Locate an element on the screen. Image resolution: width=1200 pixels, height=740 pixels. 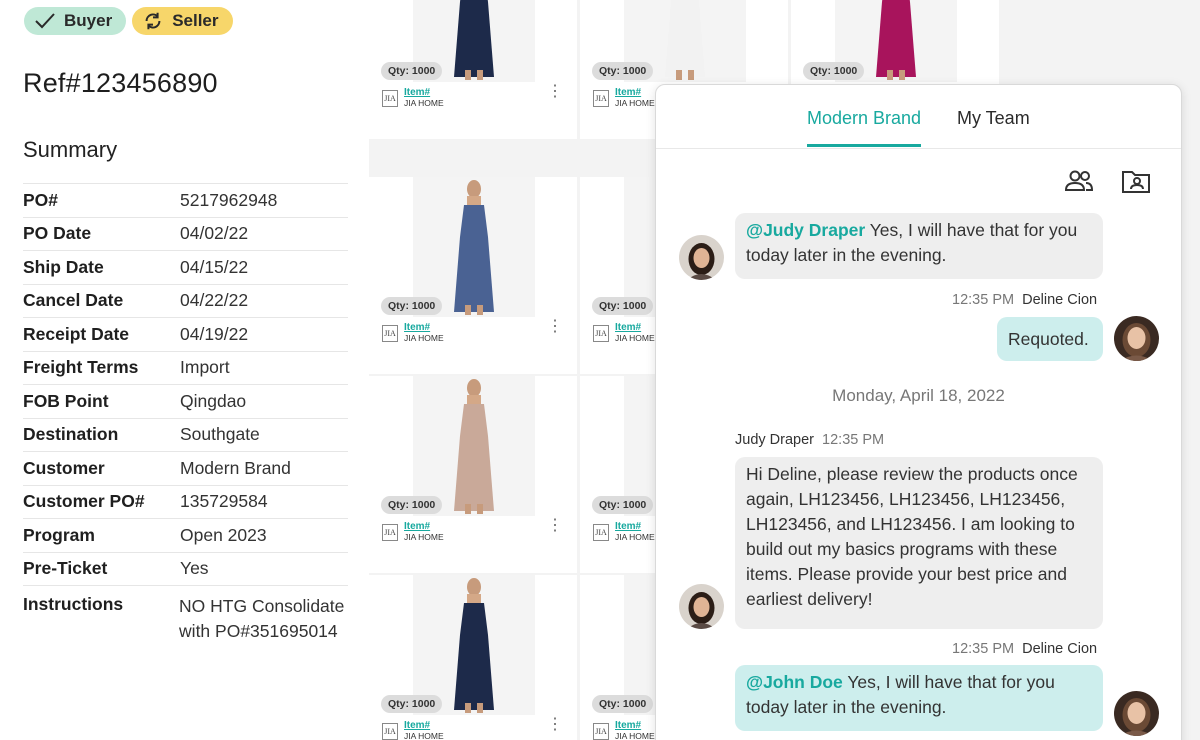
tab-modern-brand: Modern Brand is located at coordinates (864, 127).